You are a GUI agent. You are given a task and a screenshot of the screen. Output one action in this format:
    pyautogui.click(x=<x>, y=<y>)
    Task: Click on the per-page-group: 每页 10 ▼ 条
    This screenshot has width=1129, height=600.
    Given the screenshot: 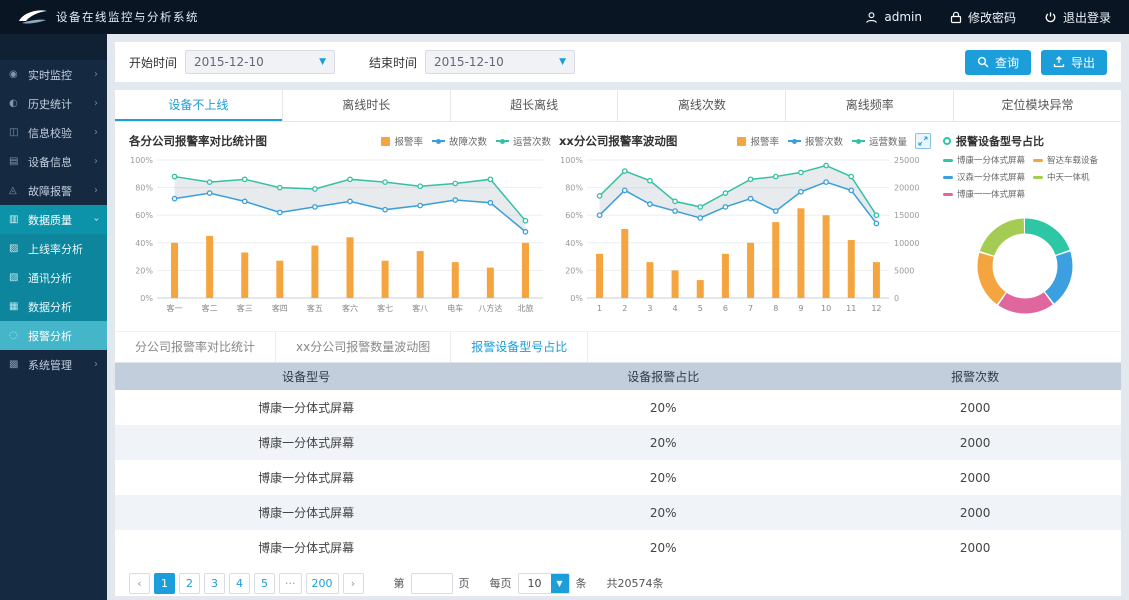 What is the action you would take?
    pyautogui.click(x=538, y=583)
    